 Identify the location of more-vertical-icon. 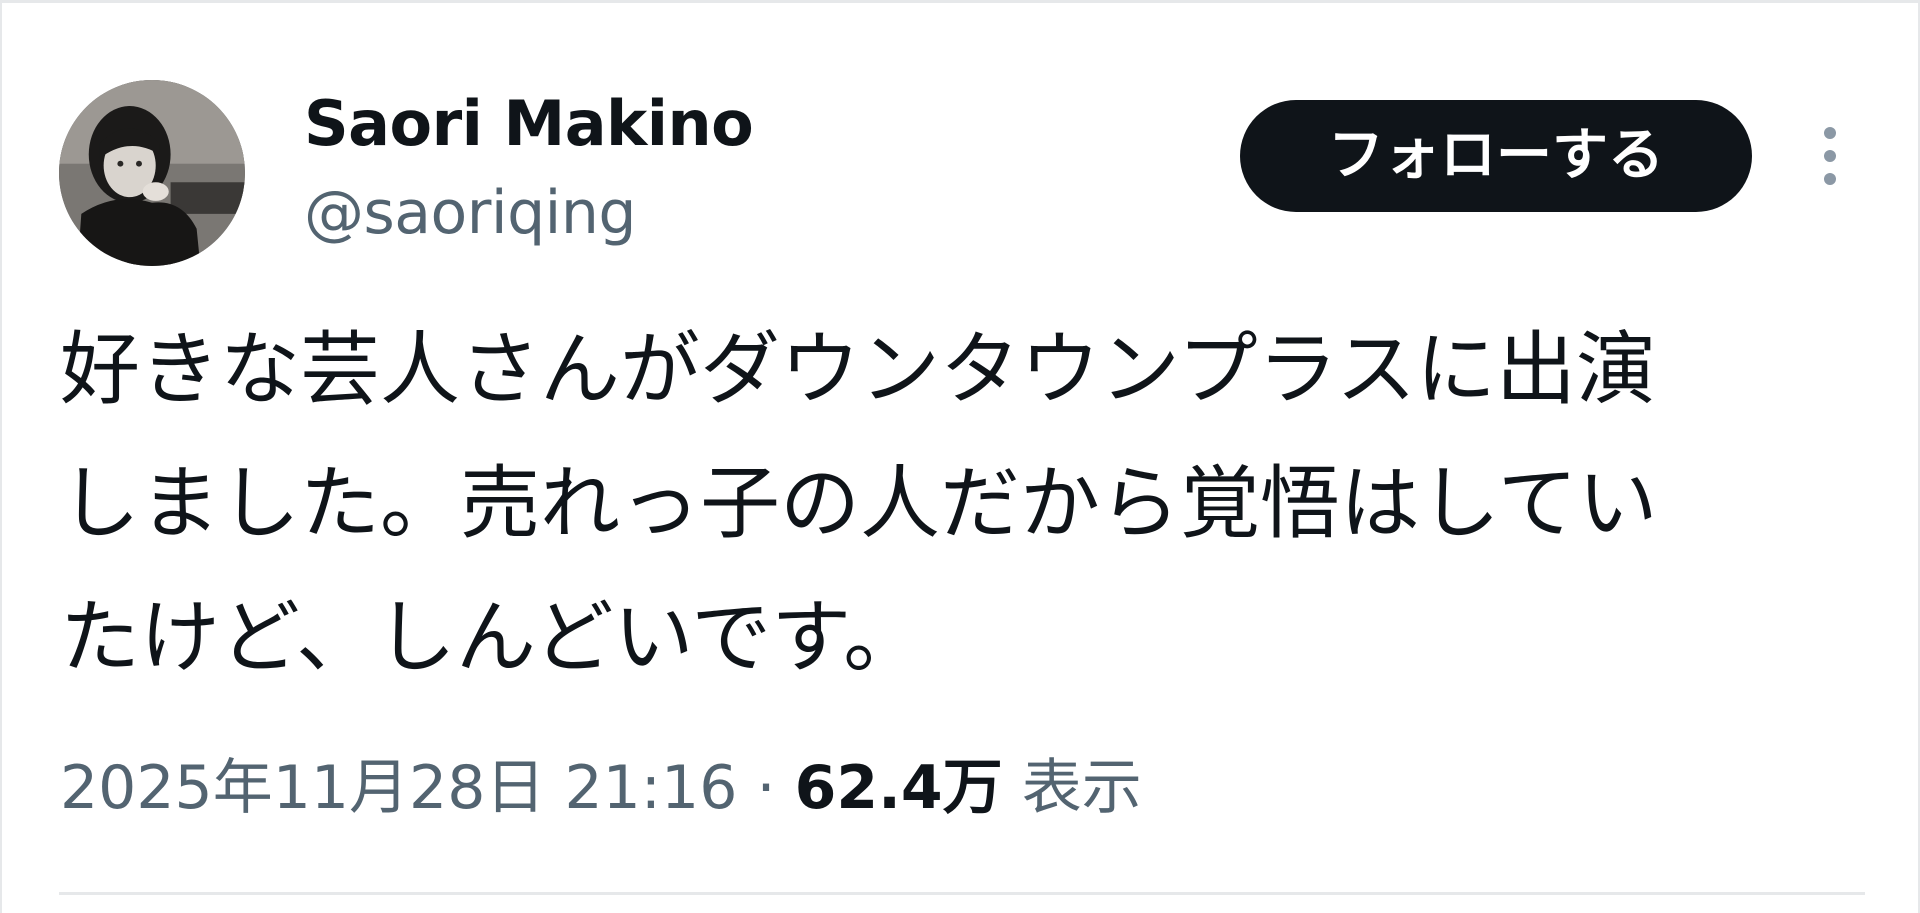
(1830, 156).